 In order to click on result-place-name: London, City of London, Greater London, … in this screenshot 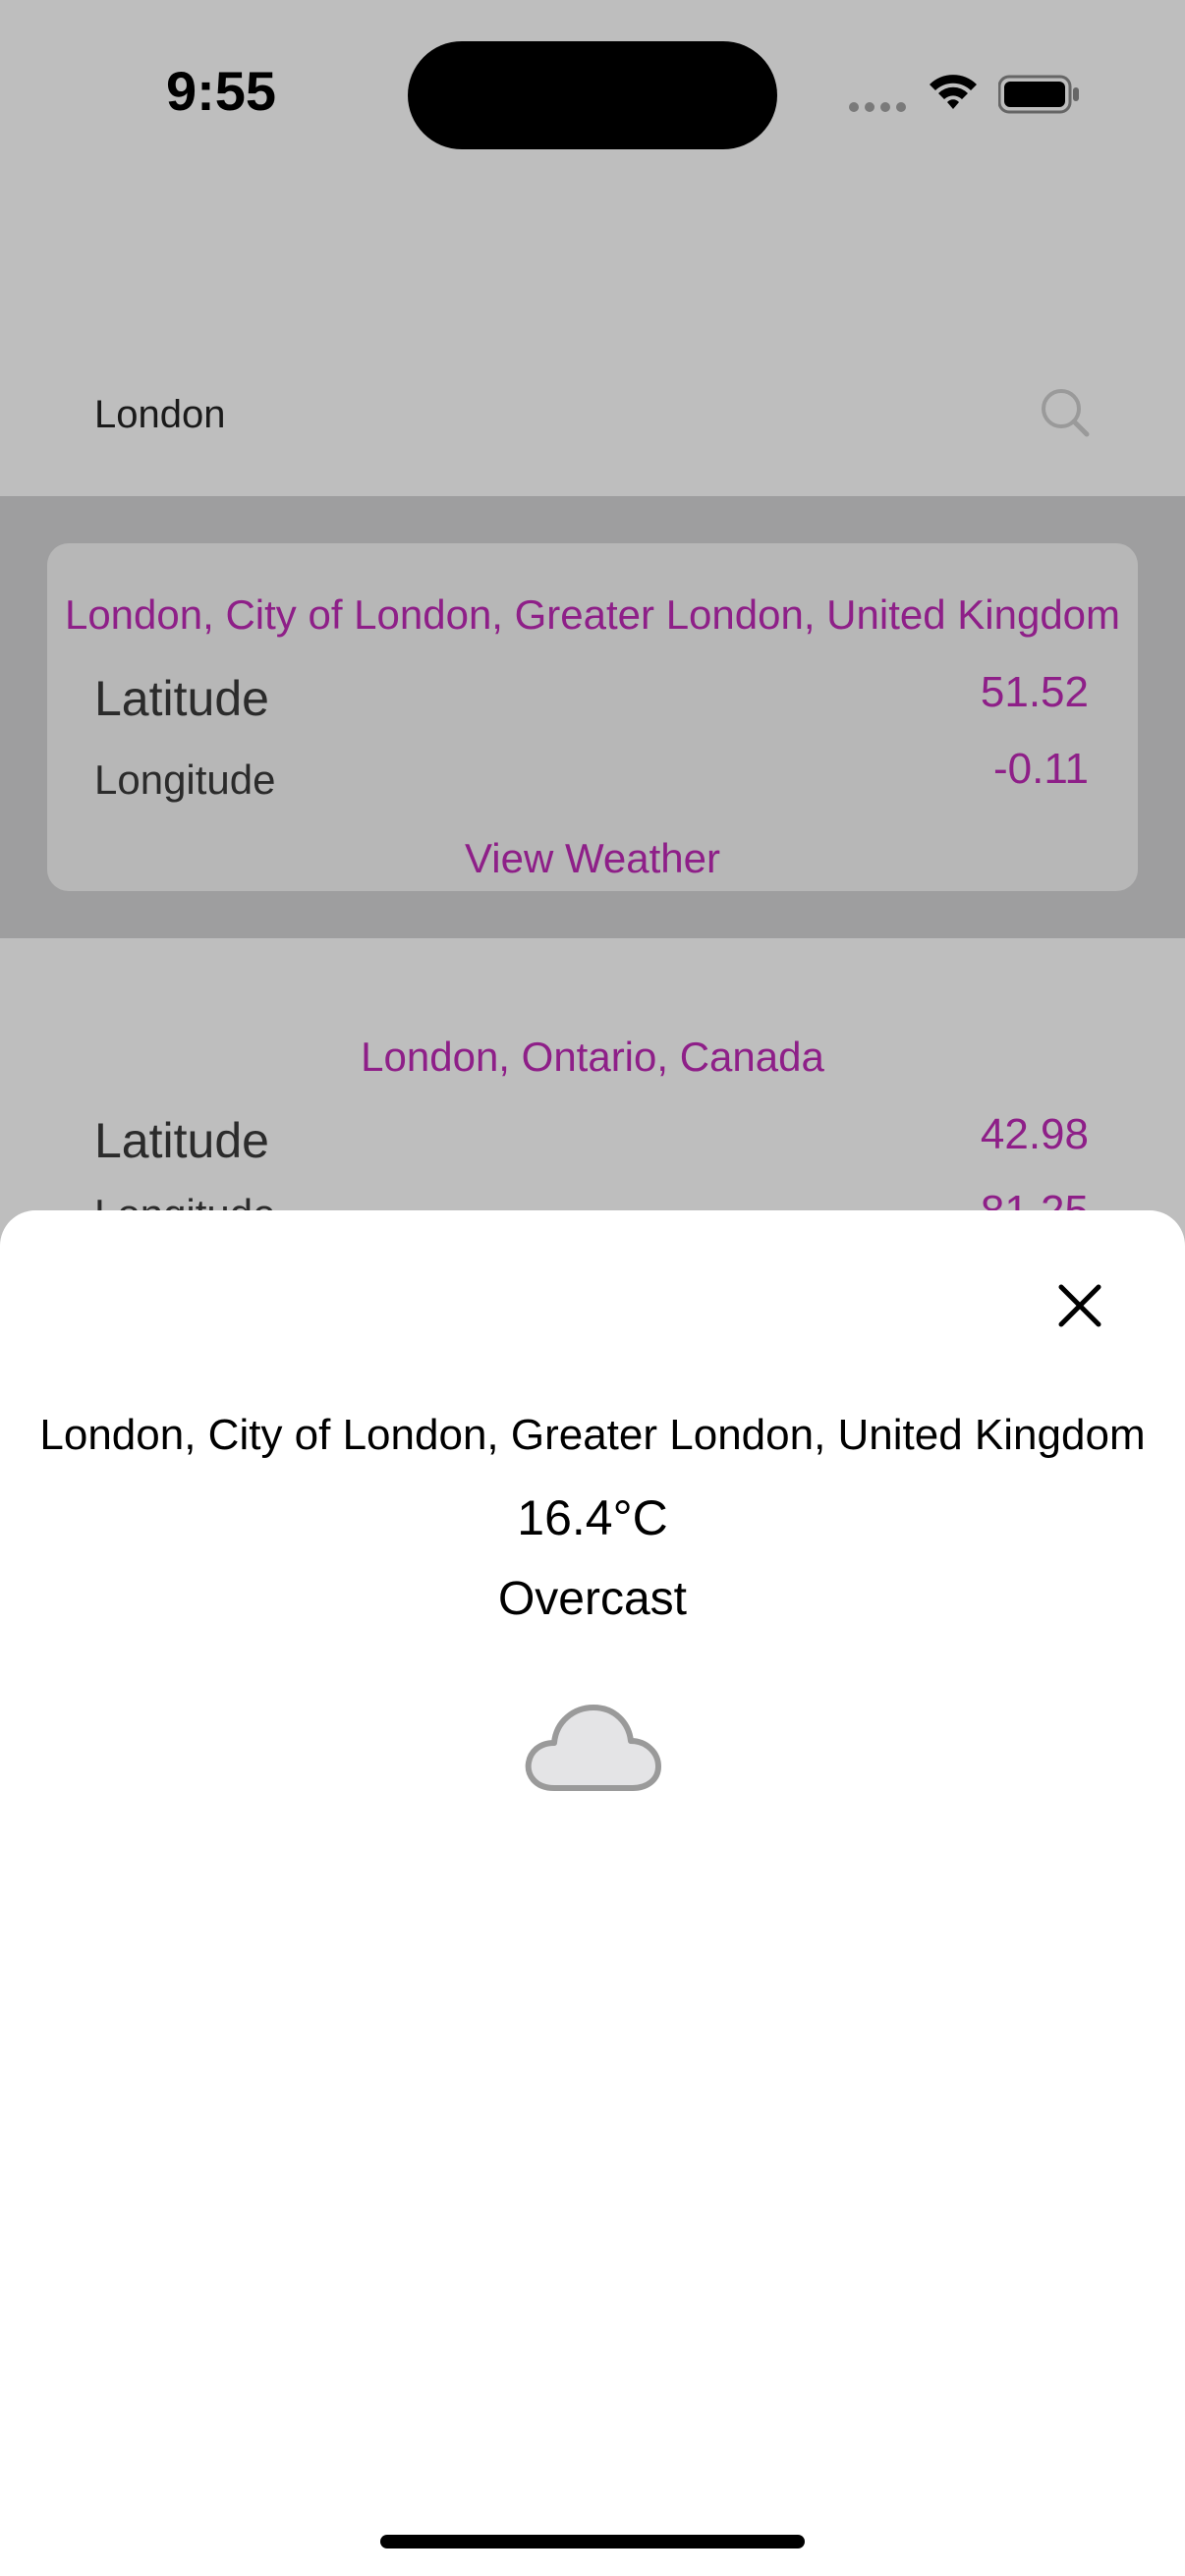, I will do `click(592, 614)`.